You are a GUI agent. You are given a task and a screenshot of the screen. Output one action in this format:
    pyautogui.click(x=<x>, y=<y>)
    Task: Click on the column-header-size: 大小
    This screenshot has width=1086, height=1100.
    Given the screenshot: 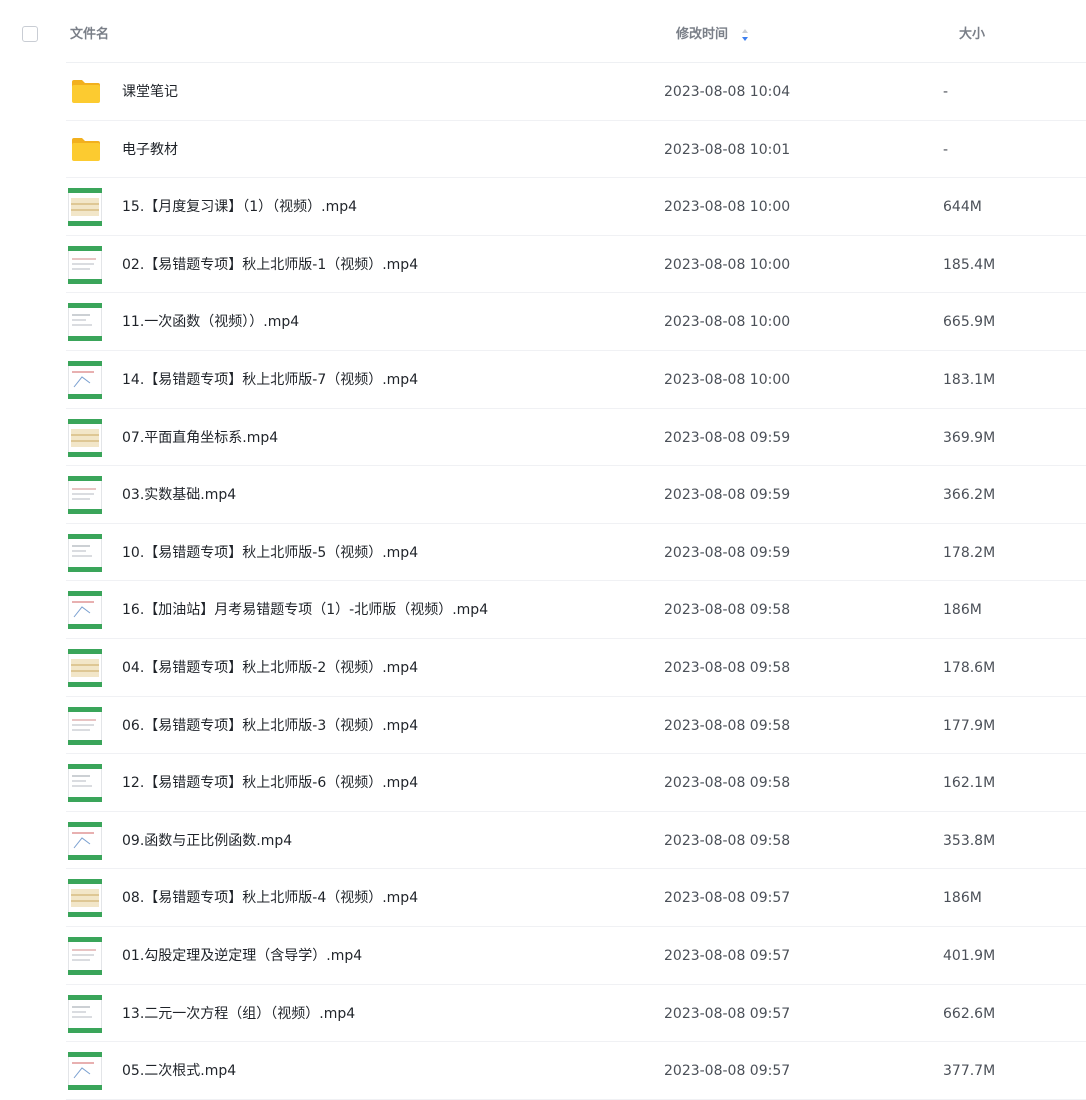 What is the action you would take?
    pyautogui.click(x=972, y=35)
    